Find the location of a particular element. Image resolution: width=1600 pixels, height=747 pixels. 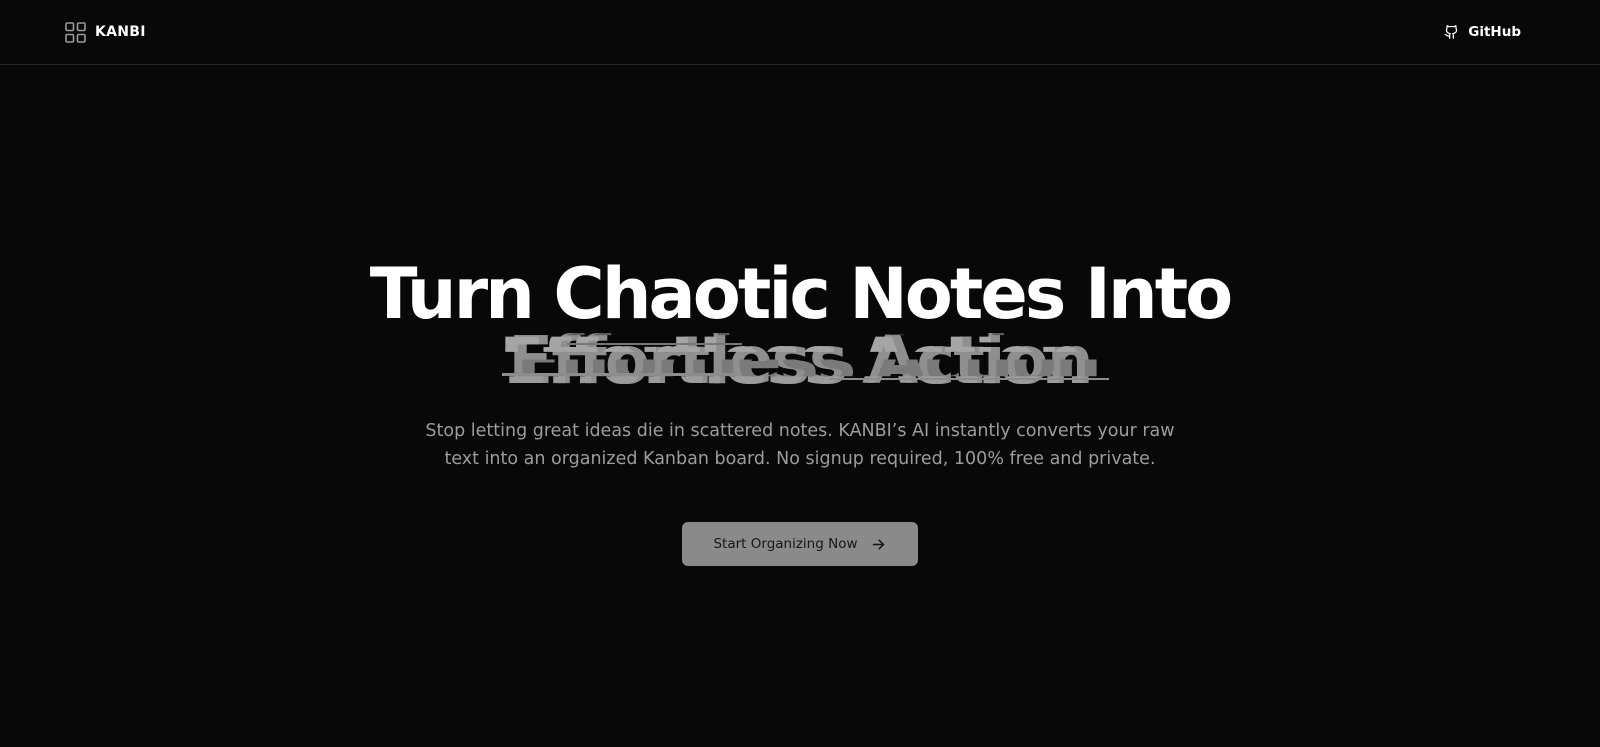

brand-logo-link: KANBI is located at coordinates (105, 32).